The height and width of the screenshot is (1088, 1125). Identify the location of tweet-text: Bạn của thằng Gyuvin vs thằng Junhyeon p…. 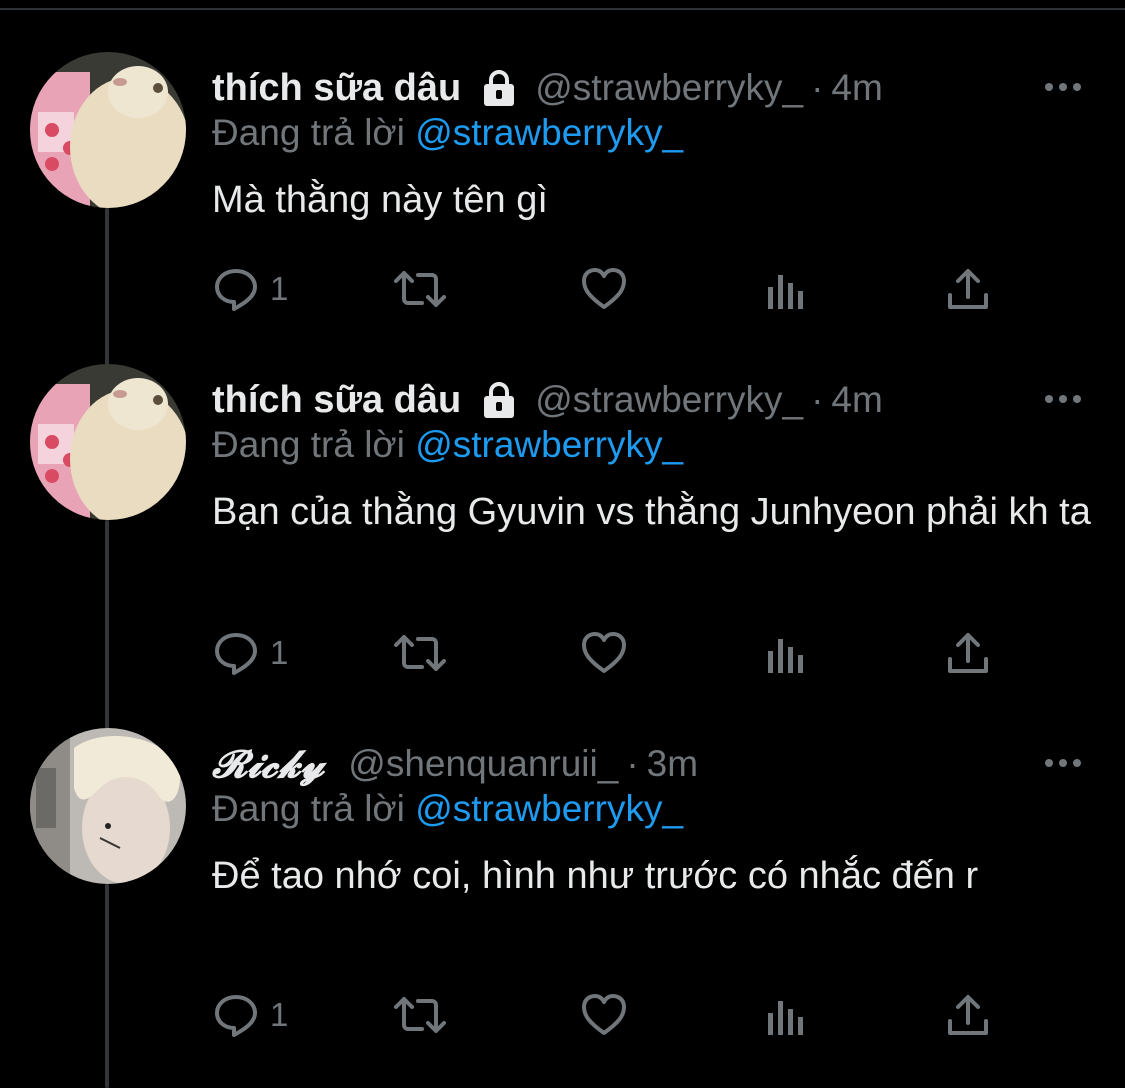
(651, 512).